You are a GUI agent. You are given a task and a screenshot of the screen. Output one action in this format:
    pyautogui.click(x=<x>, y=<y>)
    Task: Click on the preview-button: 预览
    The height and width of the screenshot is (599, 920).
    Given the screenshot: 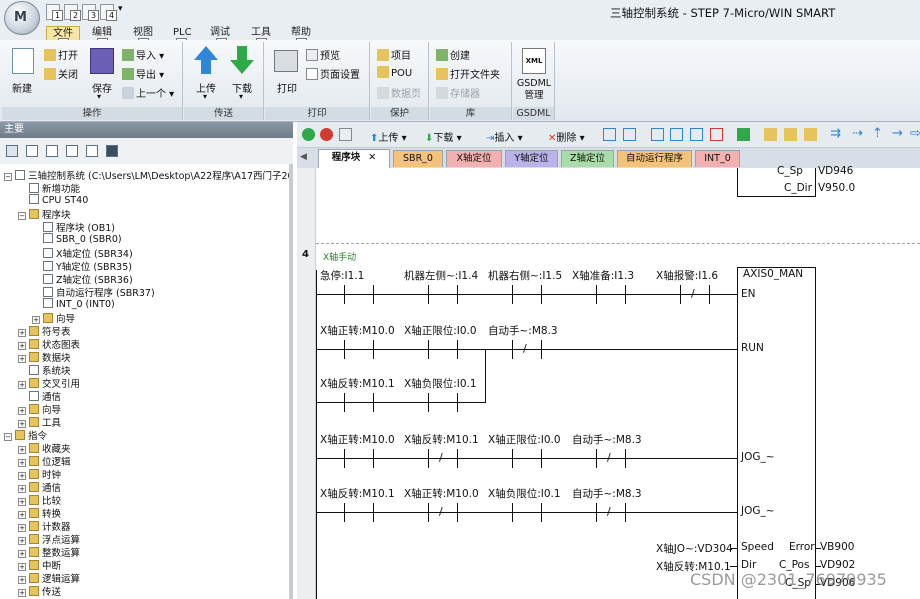 What is the action you would take?
    pyautogui.click(x=323, y=54)
    